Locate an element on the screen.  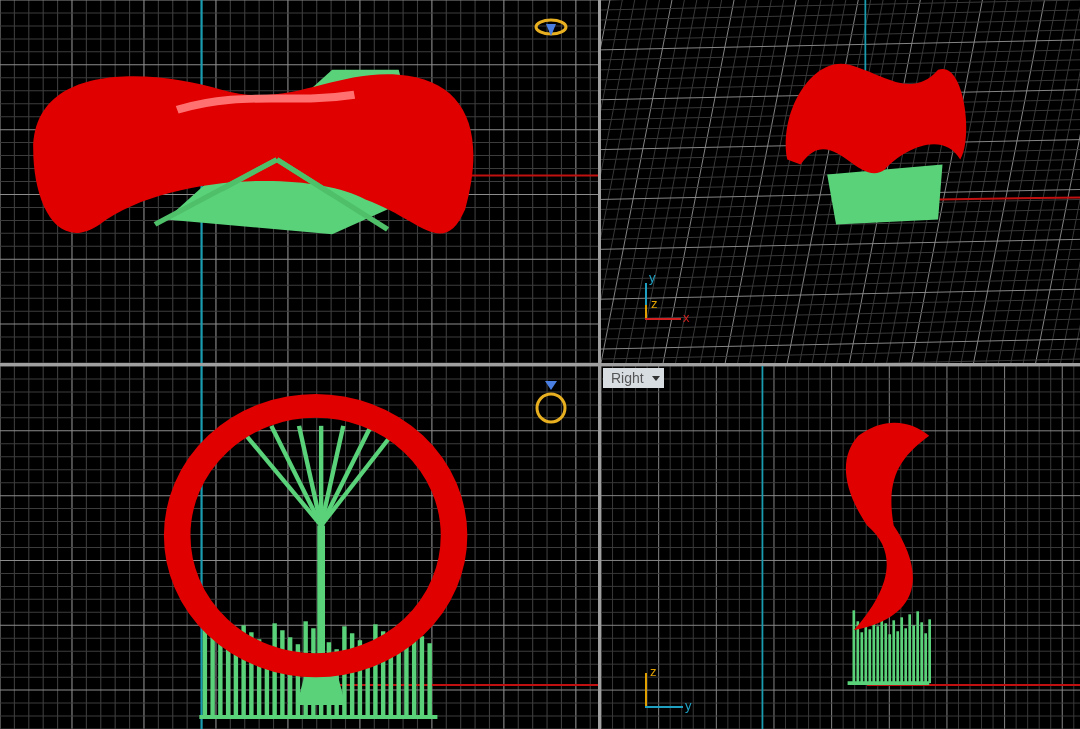
caret-icon is located at coordinates (655, 378).